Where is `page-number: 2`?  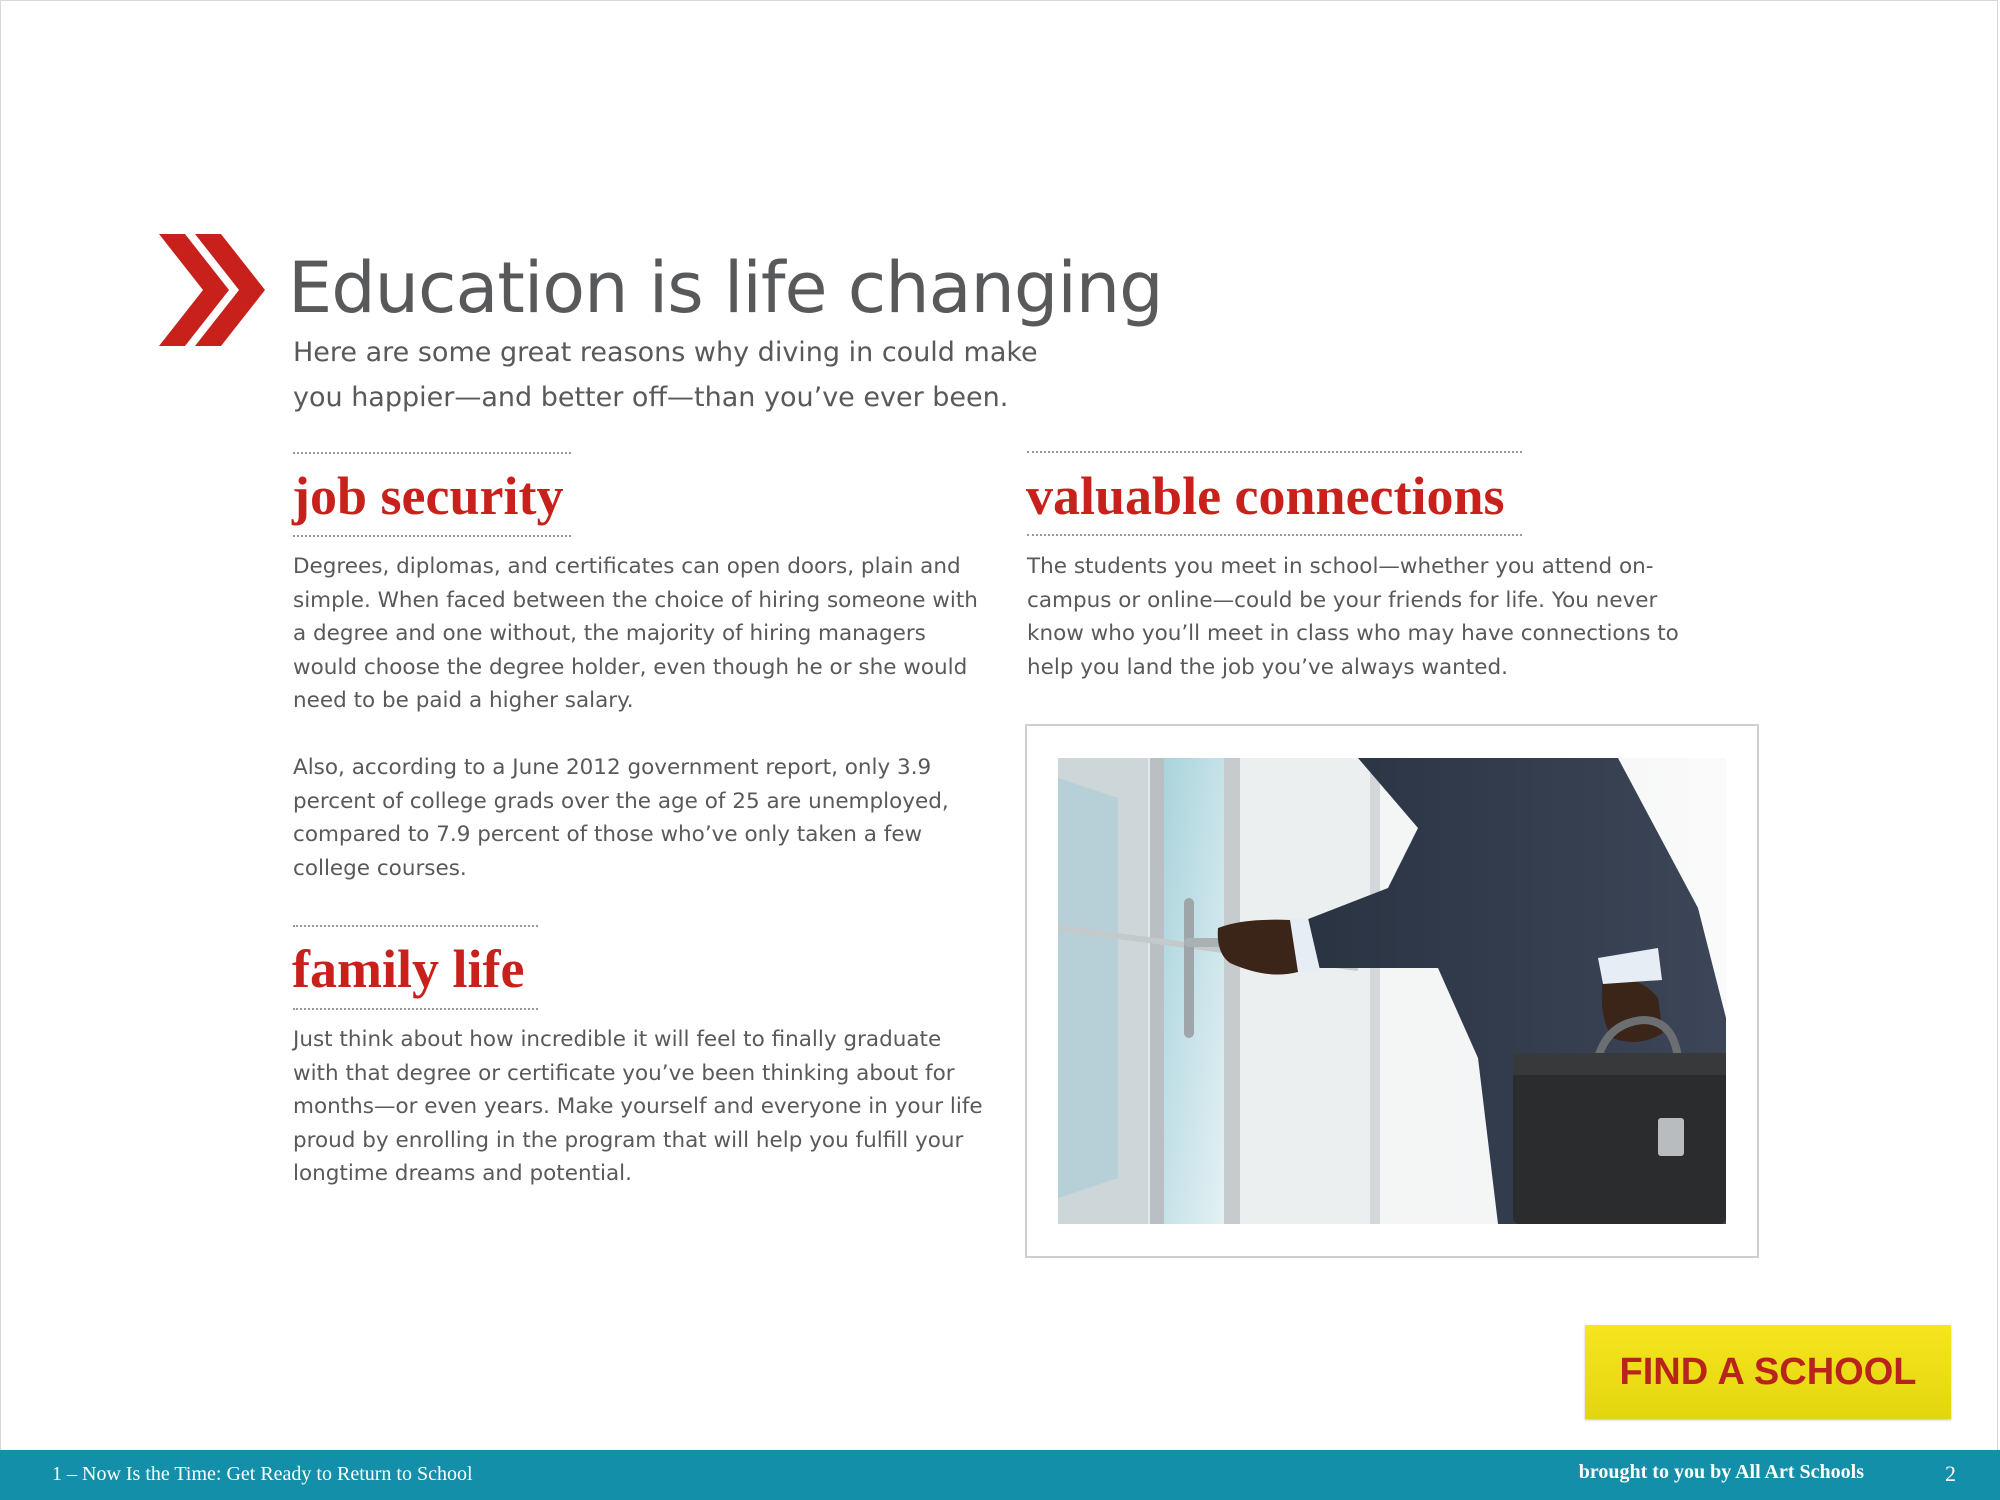 page-number: 2 is located at coordinates (1950, 1473).